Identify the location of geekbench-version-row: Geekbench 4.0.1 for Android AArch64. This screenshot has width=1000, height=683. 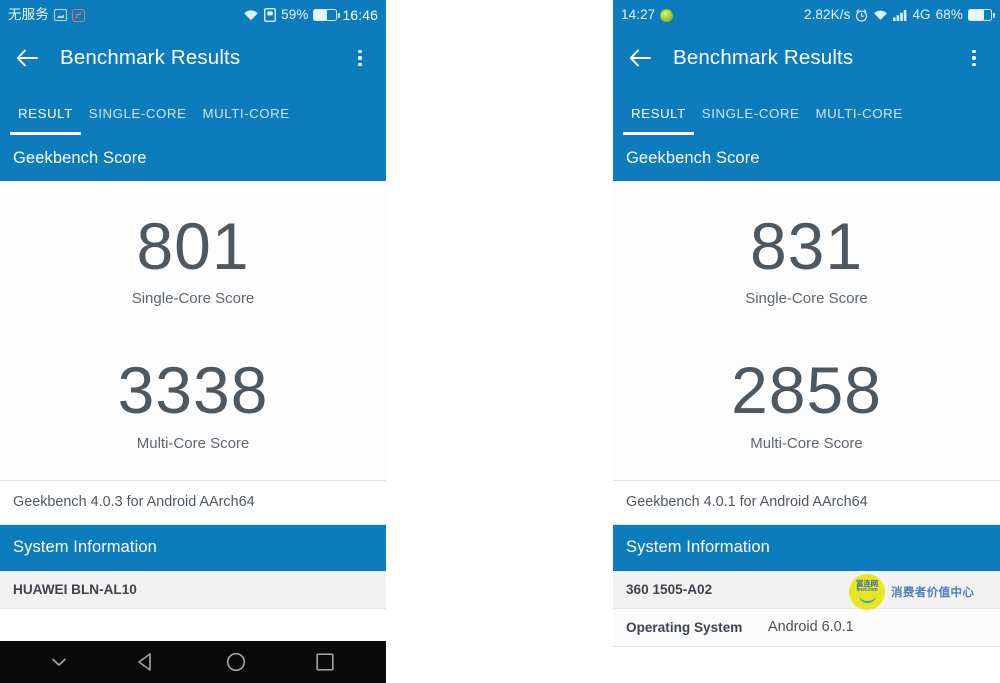
(806, 502).